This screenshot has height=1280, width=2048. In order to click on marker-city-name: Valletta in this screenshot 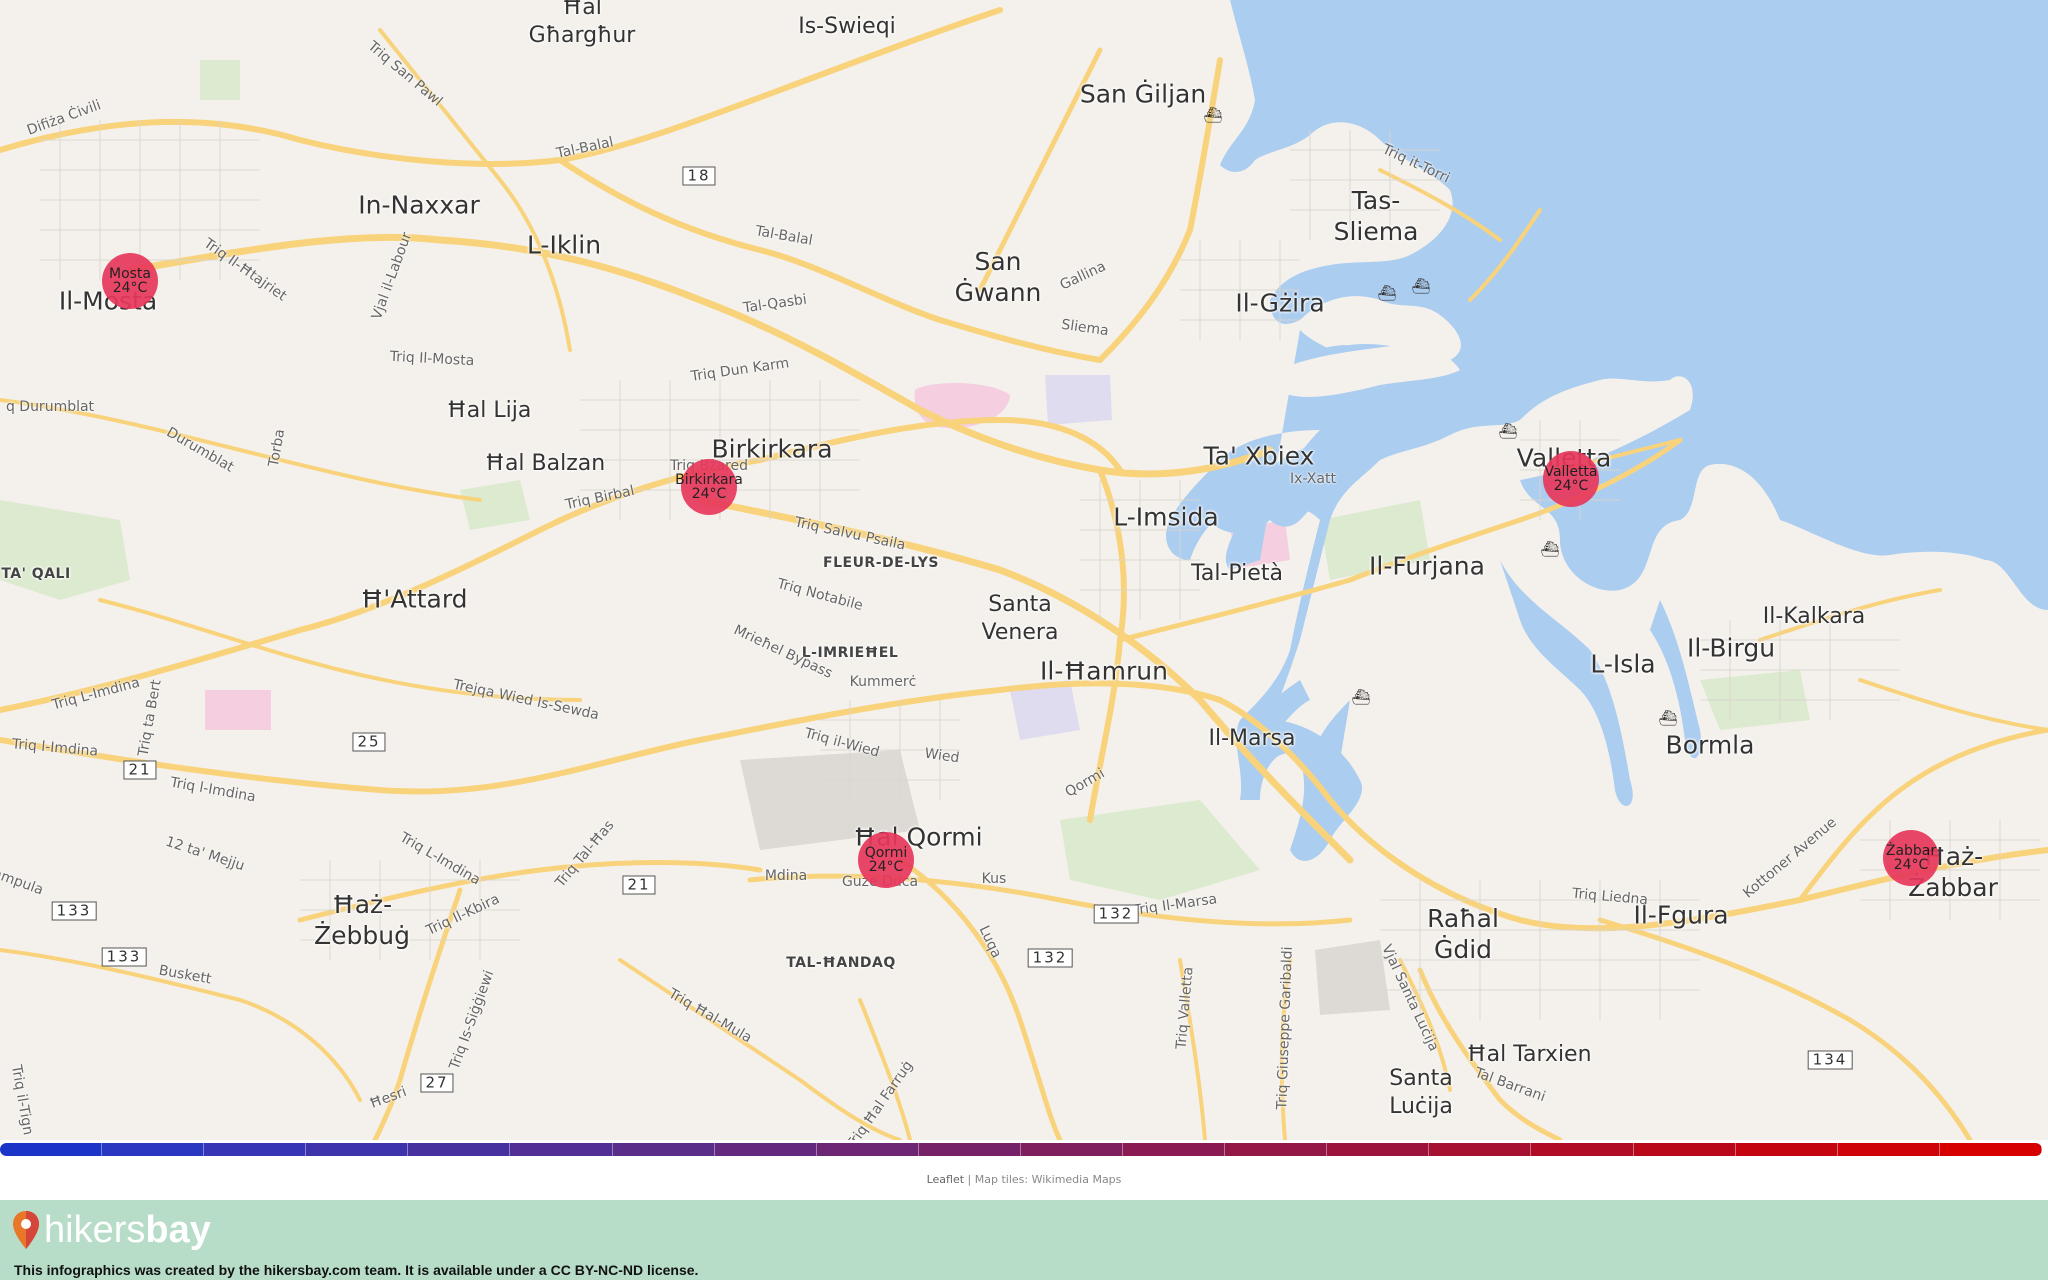, I will do `click(1571, 472)`.